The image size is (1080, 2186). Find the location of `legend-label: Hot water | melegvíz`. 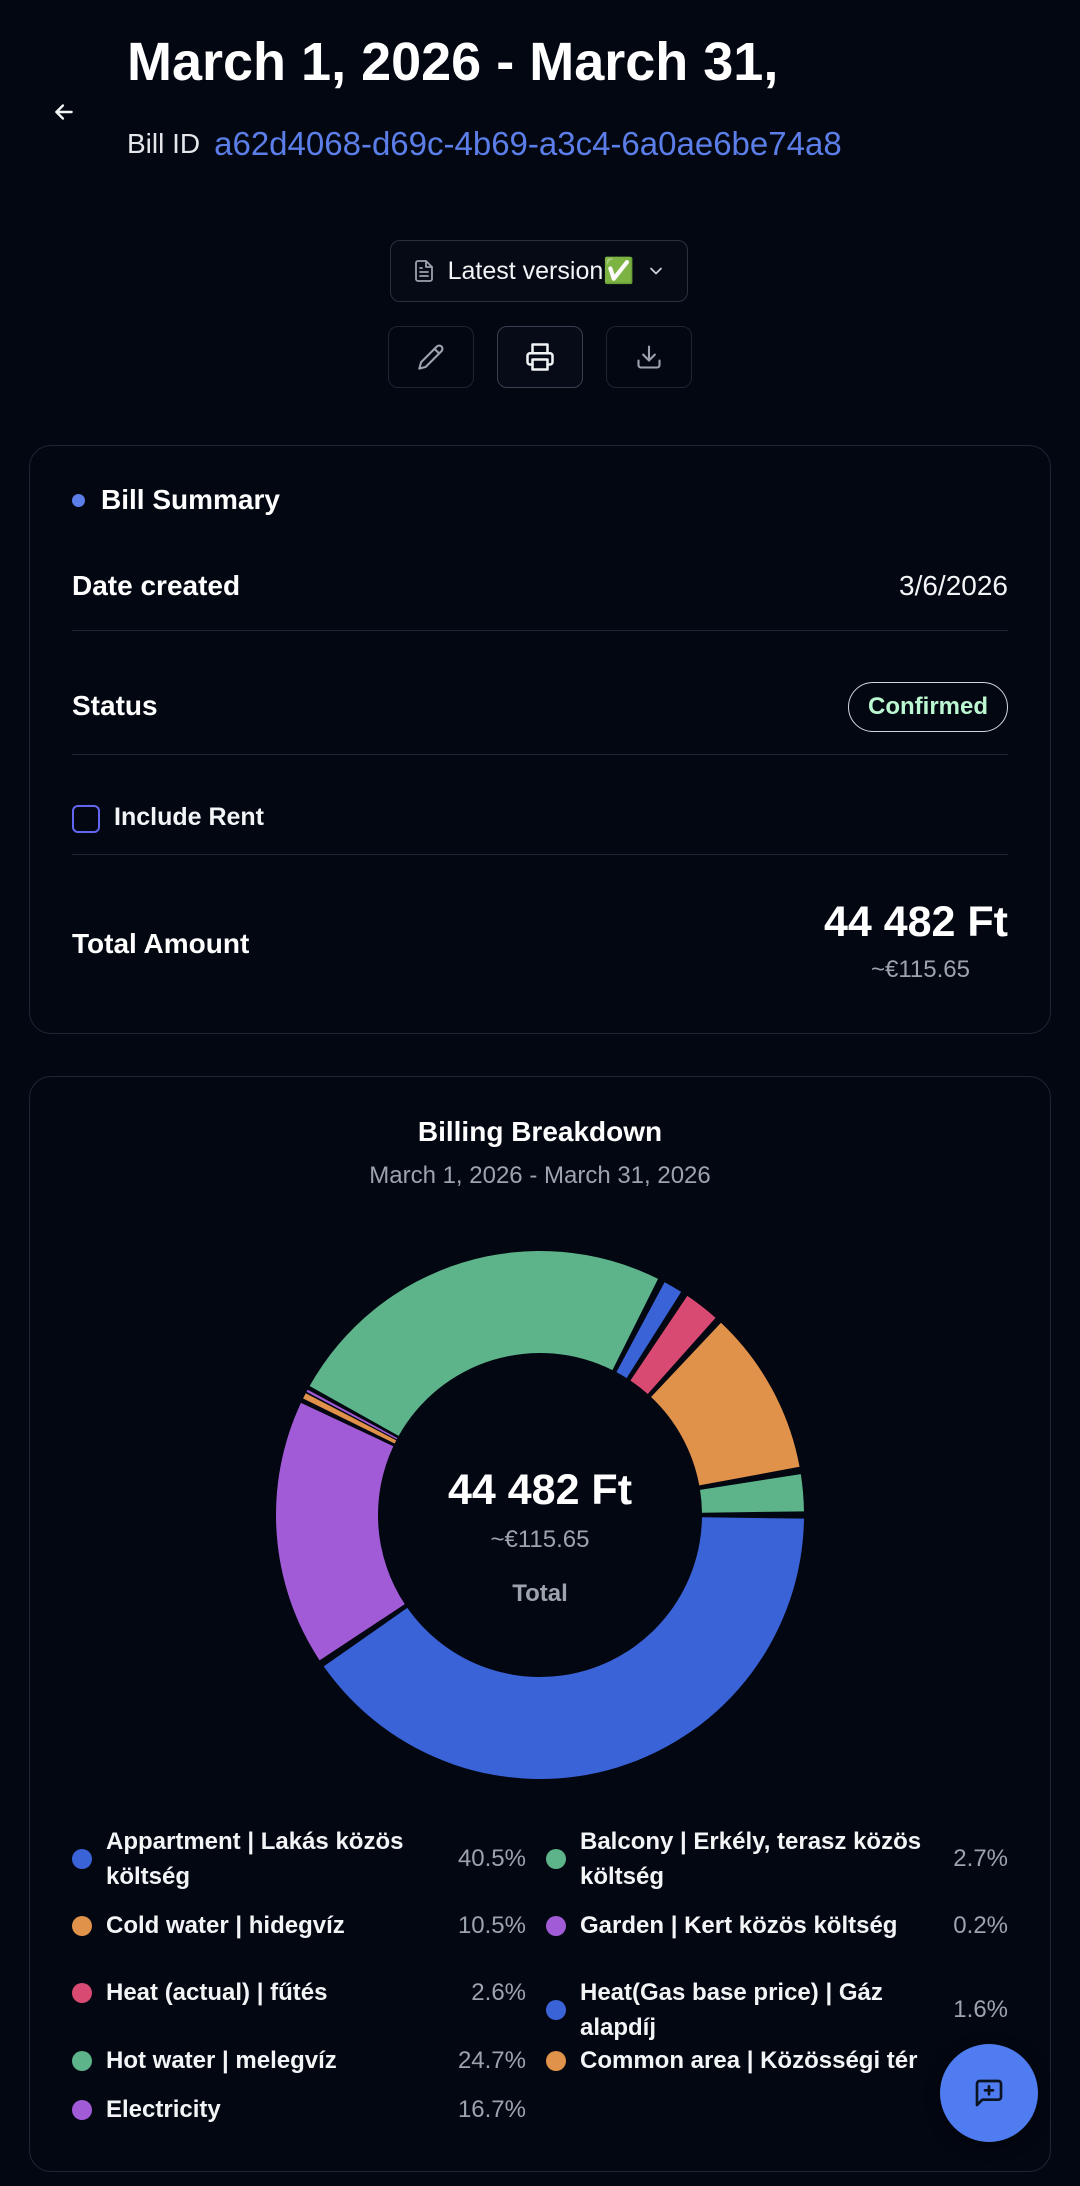

legend-label: Hot water | melegvíz is located at coordinates (221, 2060).